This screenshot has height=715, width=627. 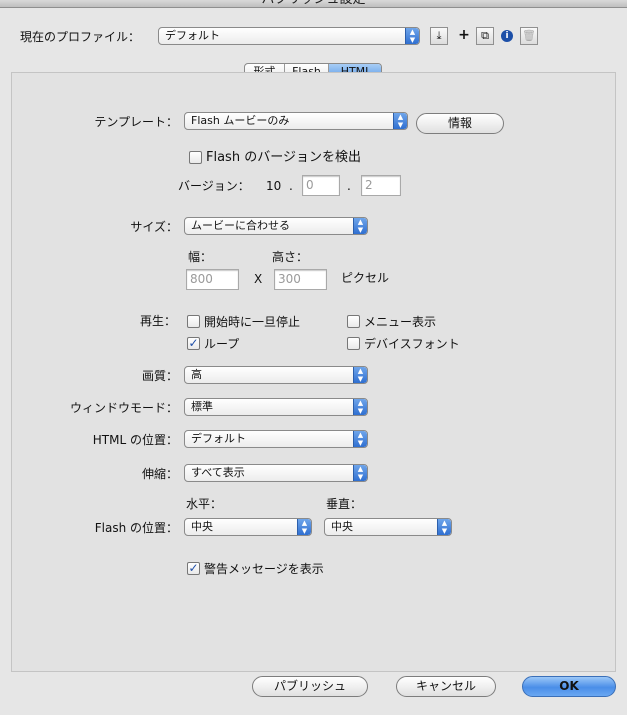 I want to click on window-mode-select: 標準 ▲ ▼, so click(x=276, y=407).